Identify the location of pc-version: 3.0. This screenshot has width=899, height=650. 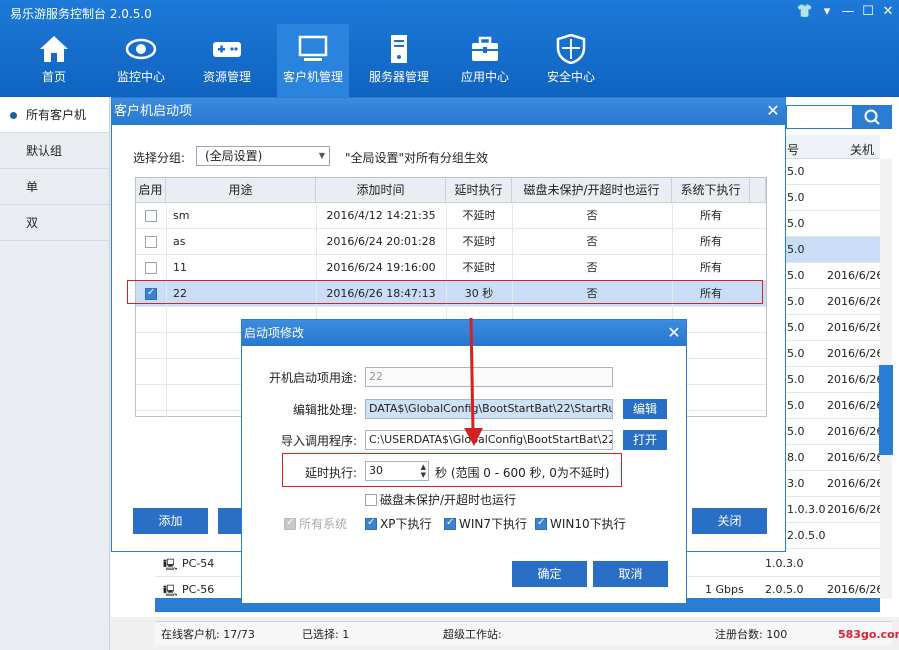
(796, 483).